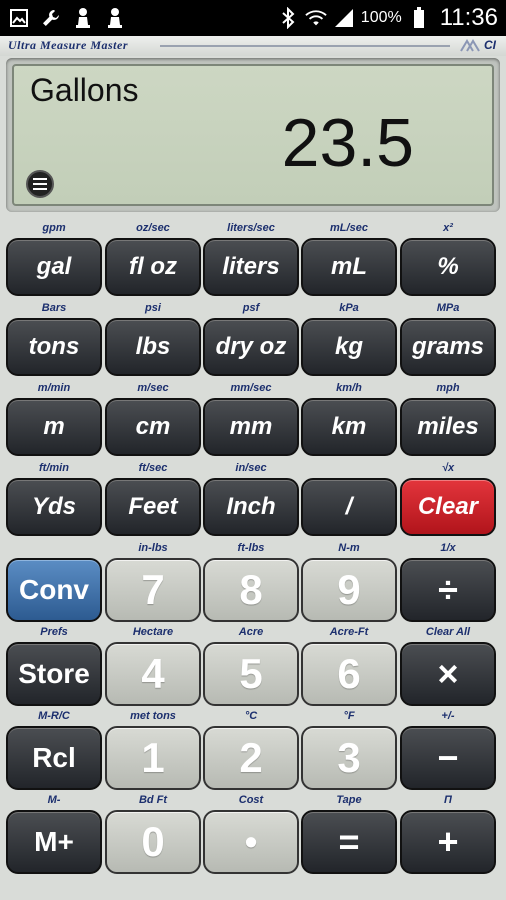 The width and height of the screenshot is (506, 900). I want to click on miles-button: miles, so click(448, 427).